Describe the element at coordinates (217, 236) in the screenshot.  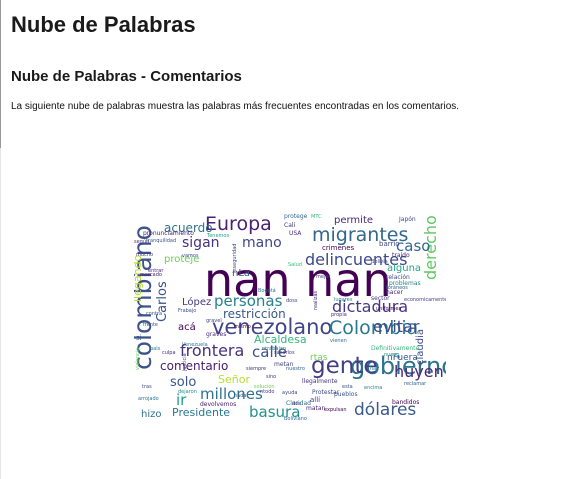
I see `cloud-word: Tenemos` at that location.